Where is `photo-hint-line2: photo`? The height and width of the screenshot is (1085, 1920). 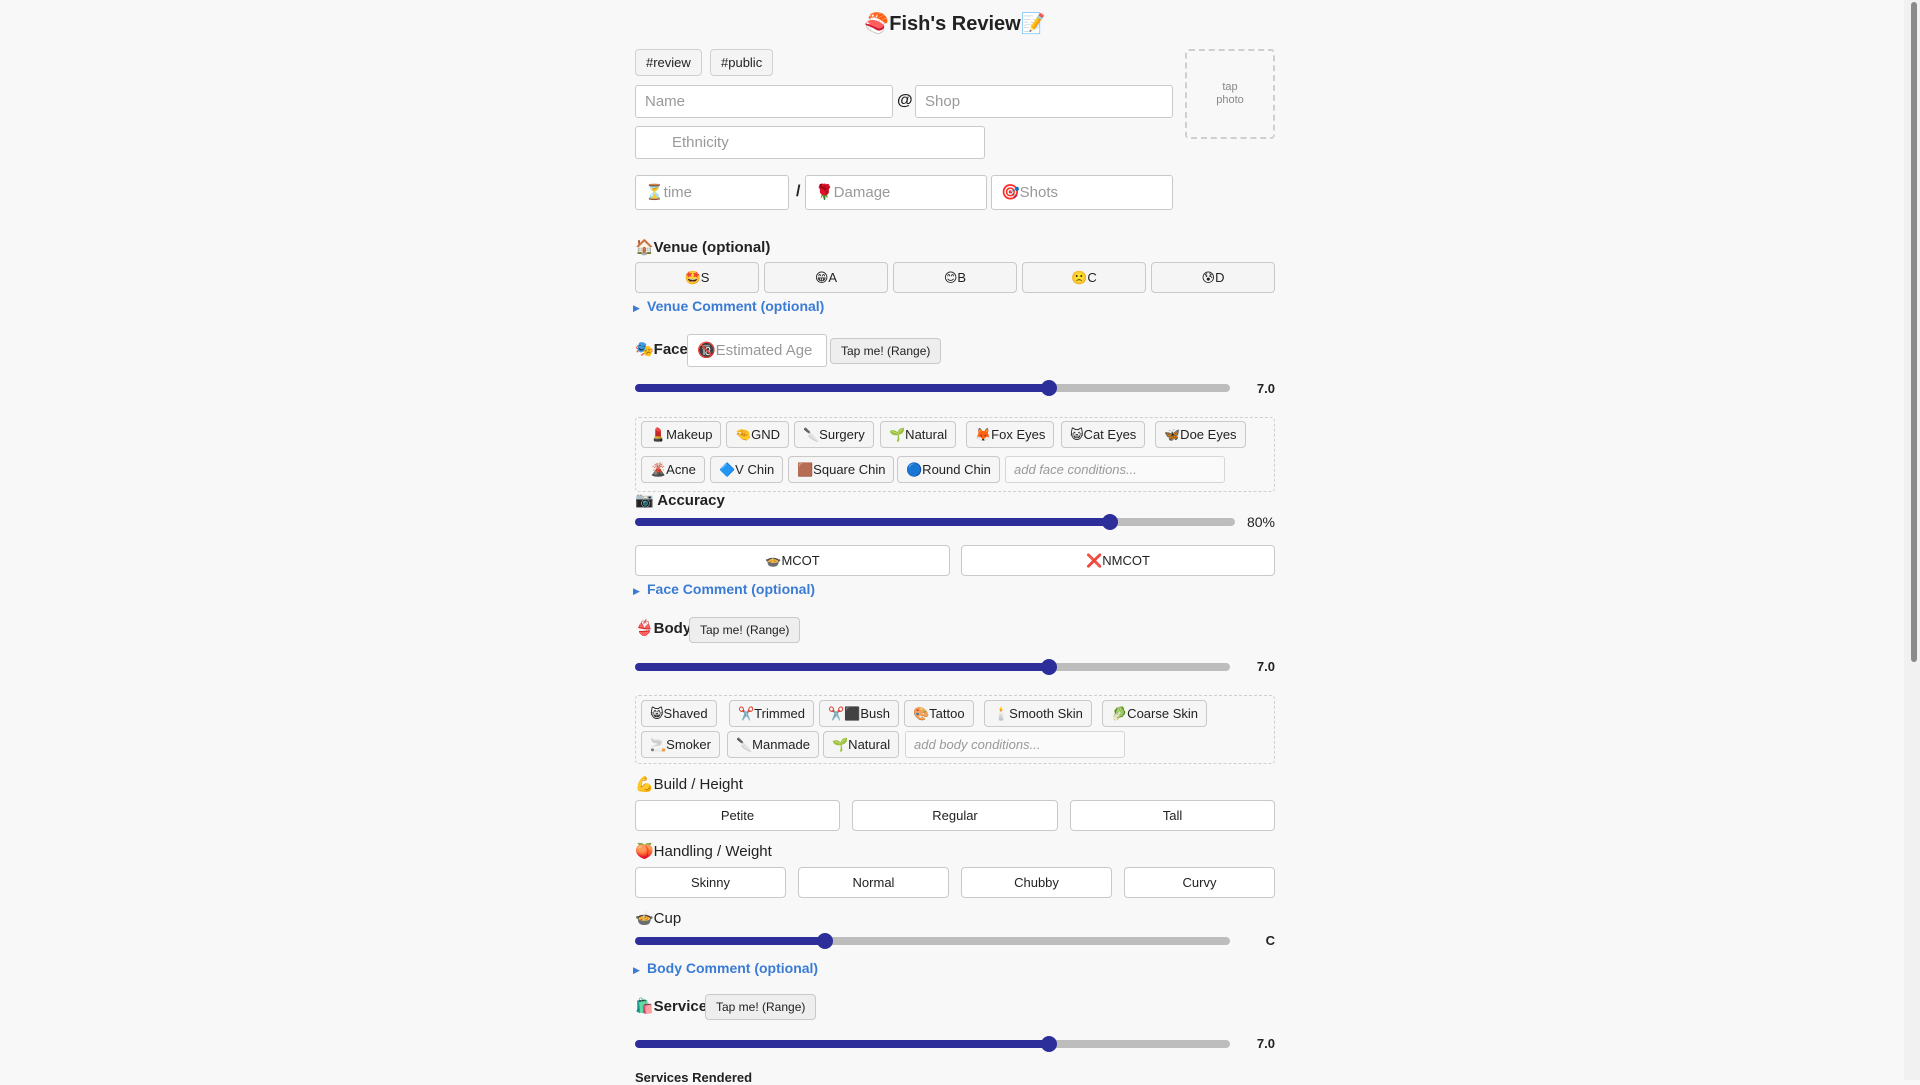 photo-hint-line2: photo is located at coordinates (1230, 100).